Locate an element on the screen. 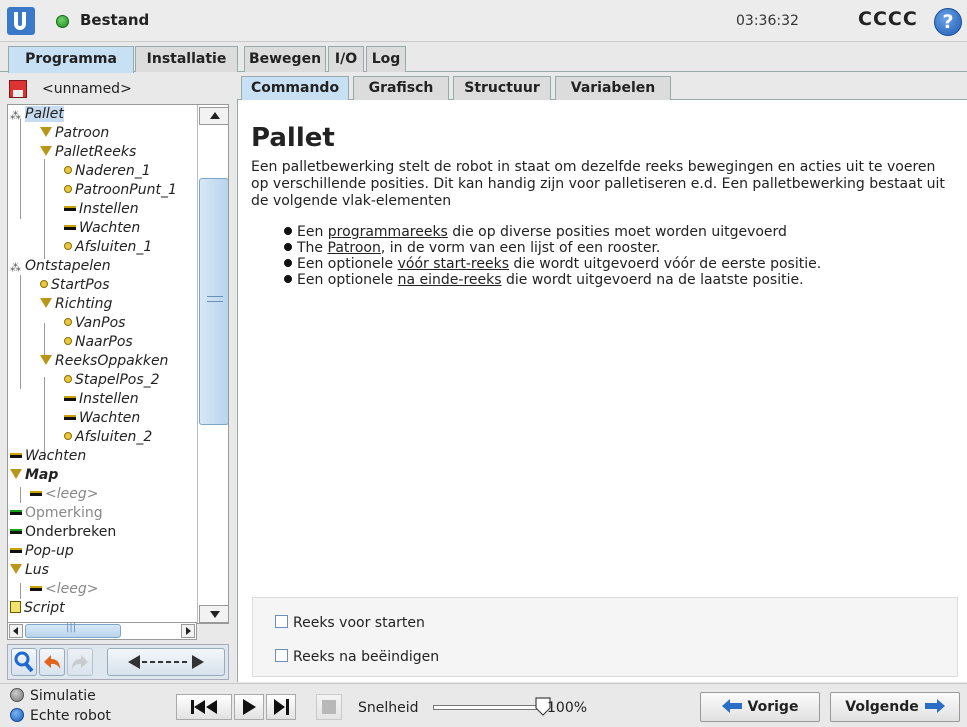  popup-icon is located at coordinates (16, 550).